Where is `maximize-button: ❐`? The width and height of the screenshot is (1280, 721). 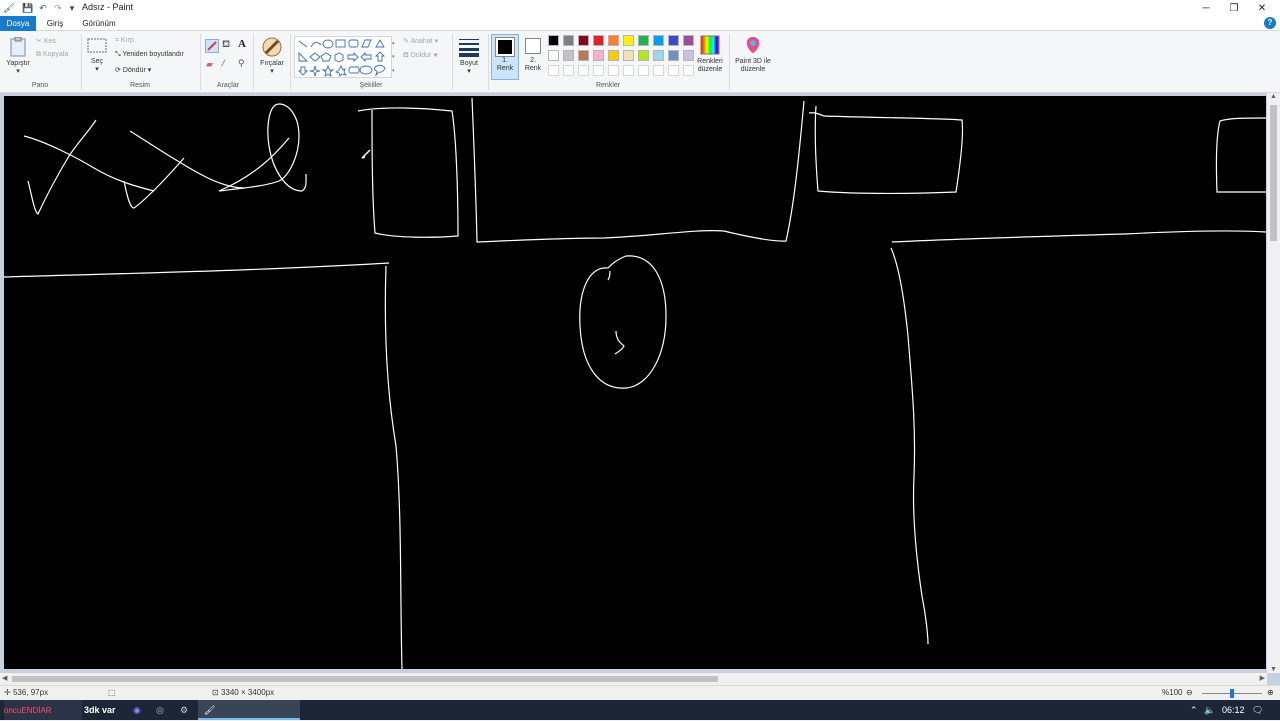
maximize-button: ❐ is located at coordinates (1234, 8).